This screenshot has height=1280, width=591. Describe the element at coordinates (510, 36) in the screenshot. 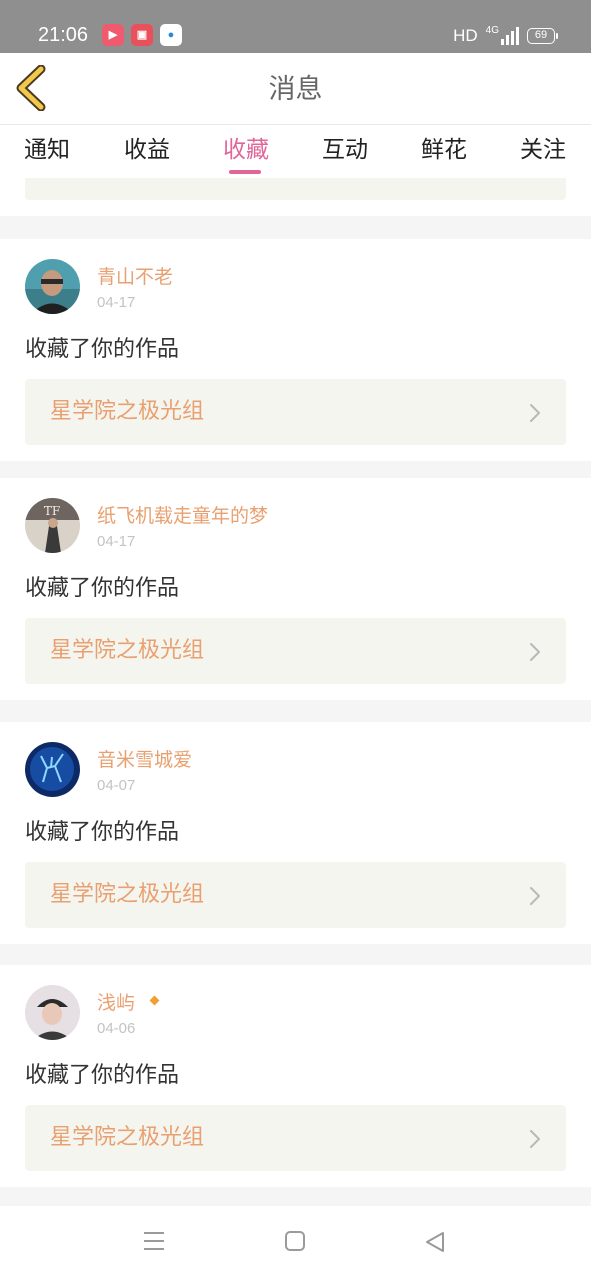

I see `signal-icon` at that location.